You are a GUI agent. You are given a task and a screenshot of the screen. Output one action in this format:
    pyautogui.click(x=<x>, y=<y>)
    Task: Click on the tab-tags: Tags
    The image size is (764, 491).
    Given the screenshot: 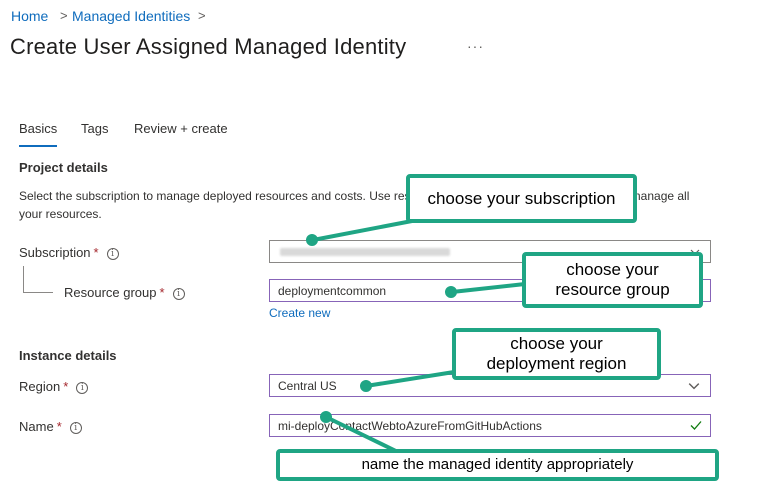 What is the action you would take?
    pyautogui.click(x=94, y=128)
    